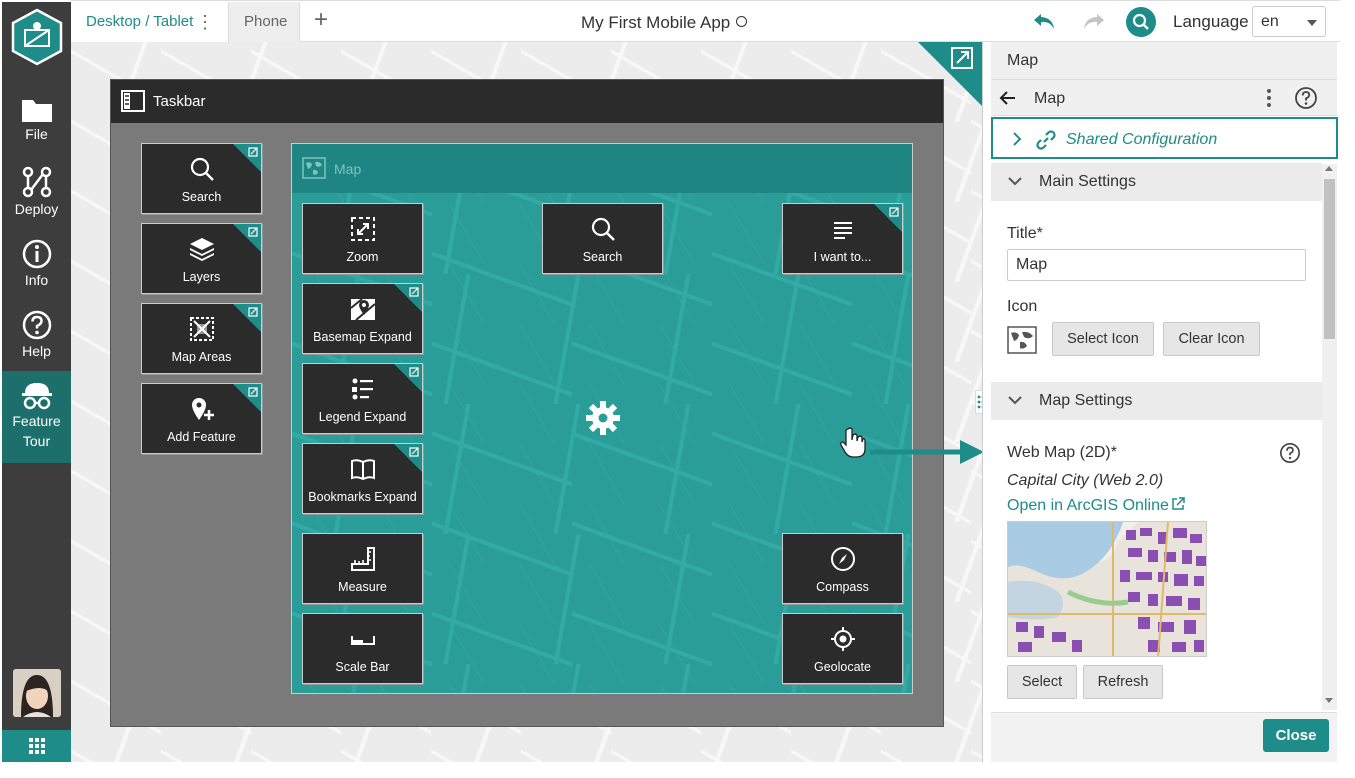 Image resolution: width=1355 pixels, height=778 pixels. I want to click on search-icon, so click(202, 169).